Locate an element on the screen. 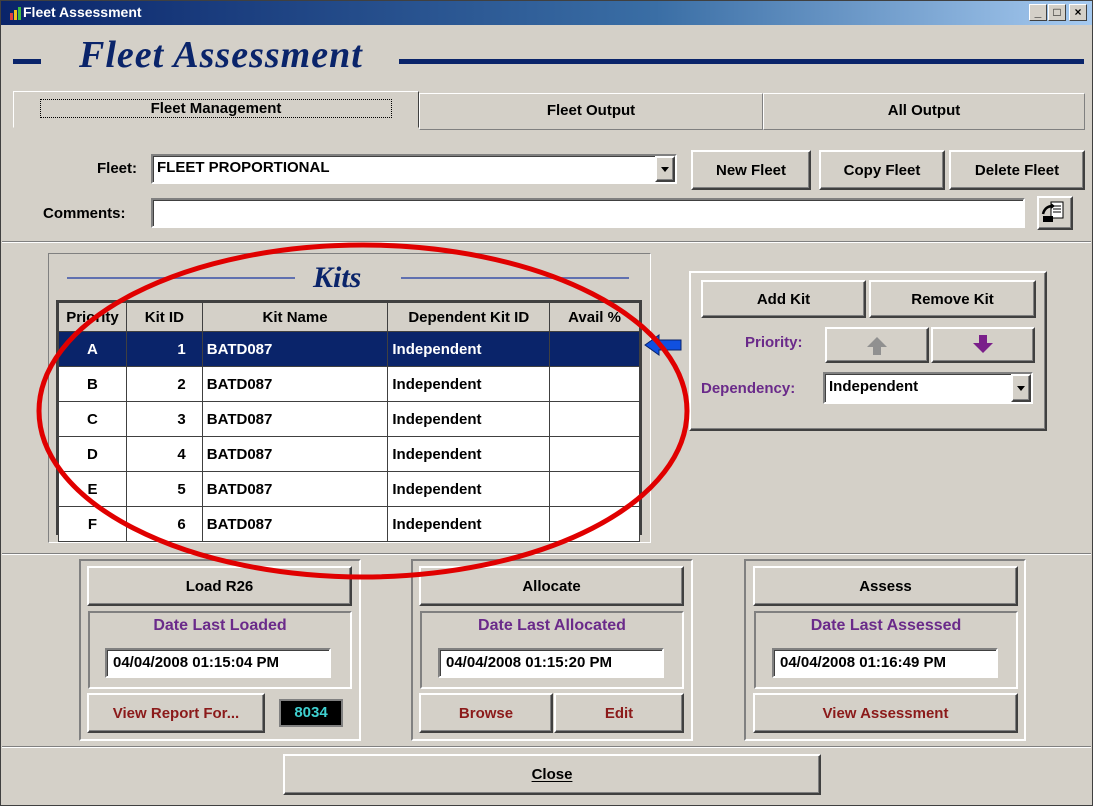 The width and height of the screenshot is (1093, 807). table-row: C 3 BATD087 Independent is located at coordinates (349, 419).